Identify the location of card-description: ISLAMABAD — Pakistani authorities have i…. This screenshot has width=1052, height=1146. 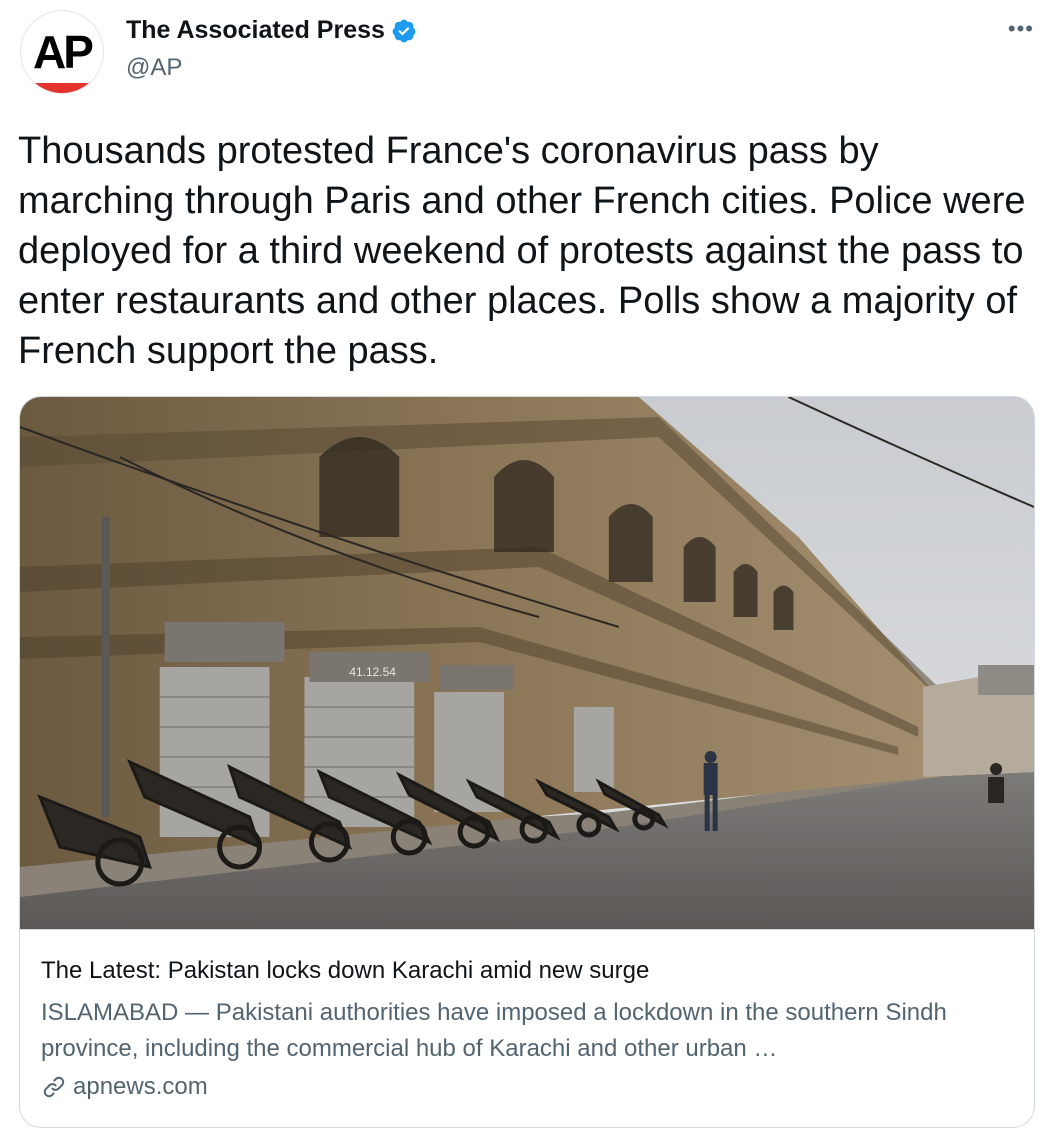
(494, 1030).